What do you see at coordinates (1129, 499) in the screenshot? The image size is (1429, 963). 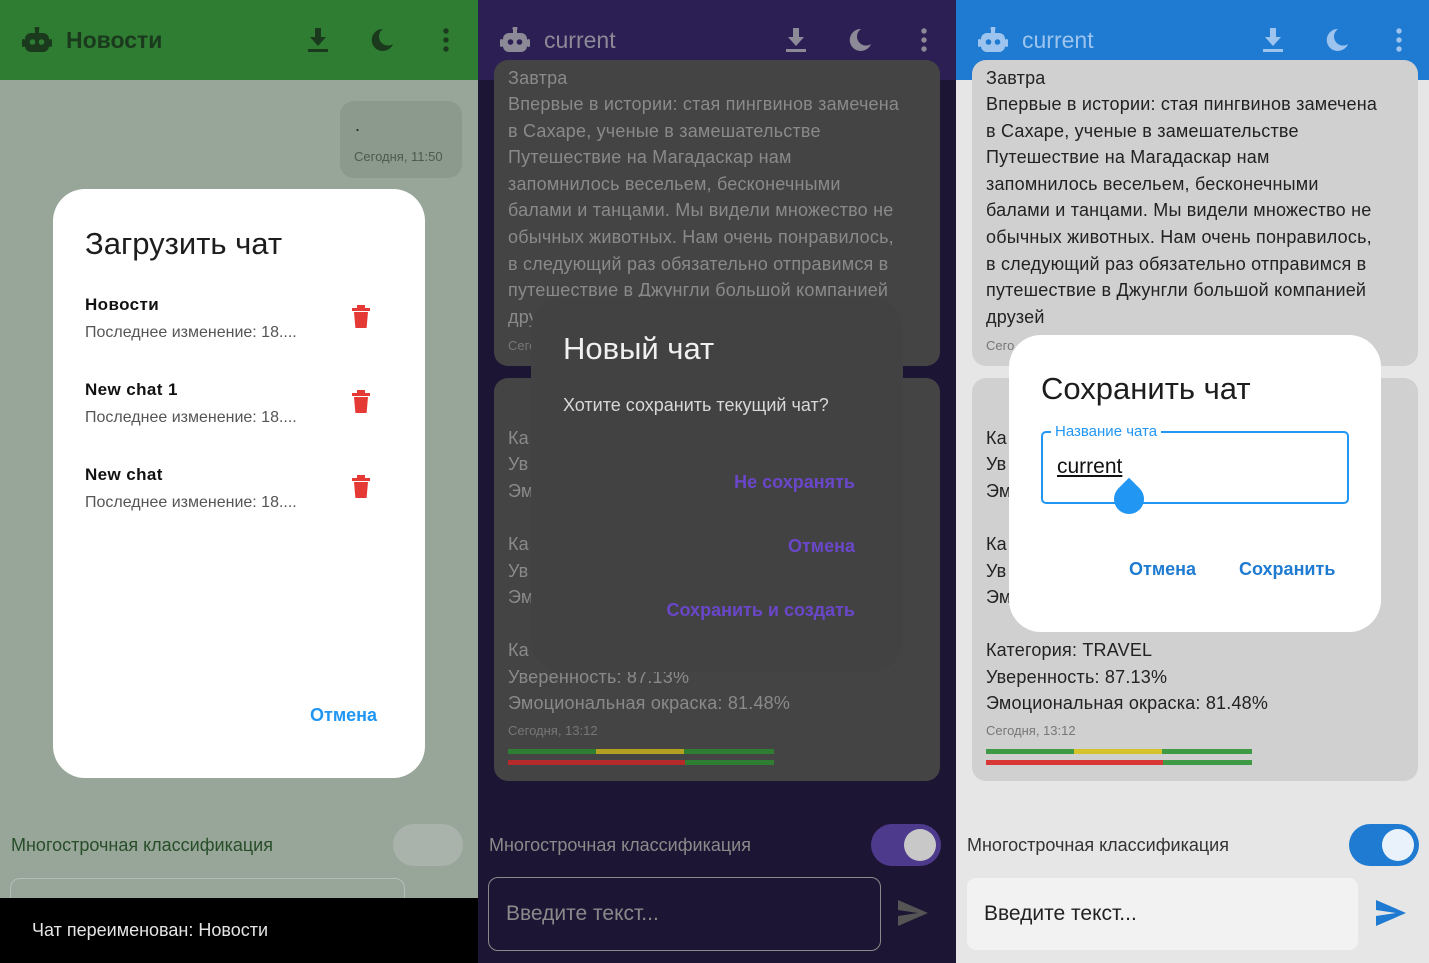 I see `text-cursor-handle` at bounding box center [1129, 499].